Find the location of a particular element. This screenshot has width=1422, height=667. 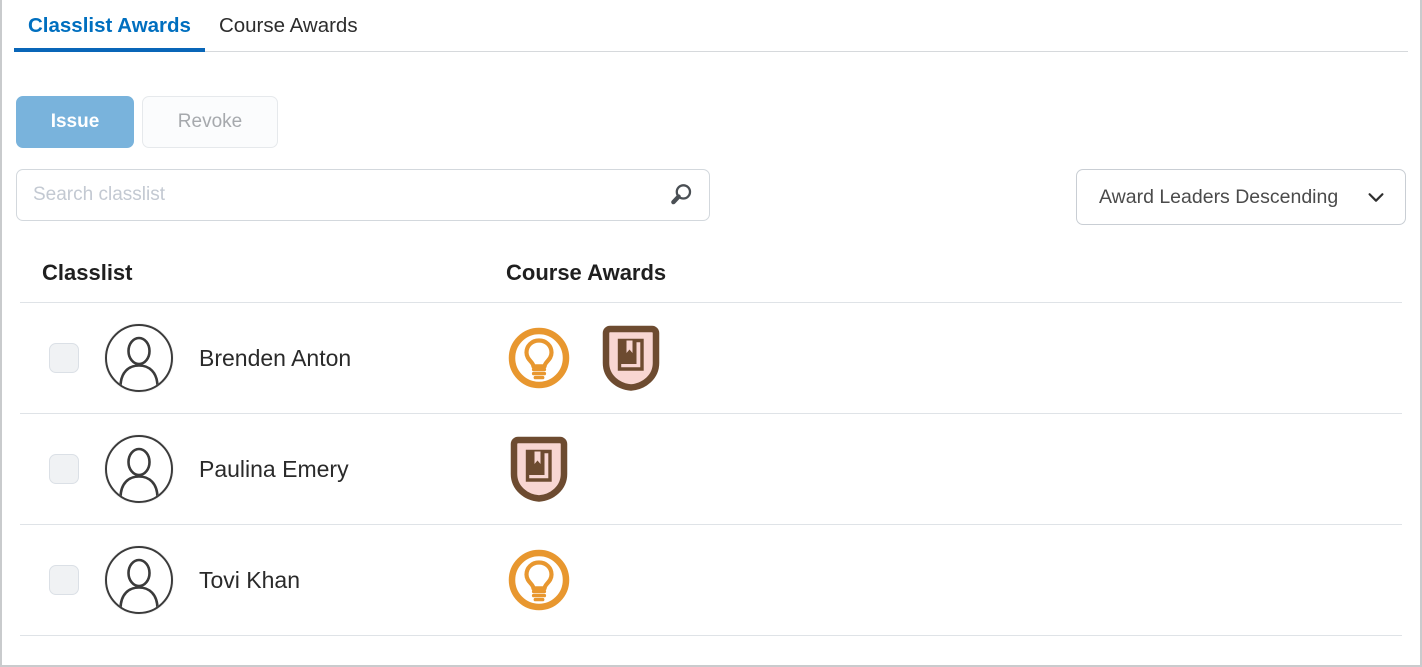

tab-classlist-awards-label: Classlist Awards is located at coordinates (109, 25).